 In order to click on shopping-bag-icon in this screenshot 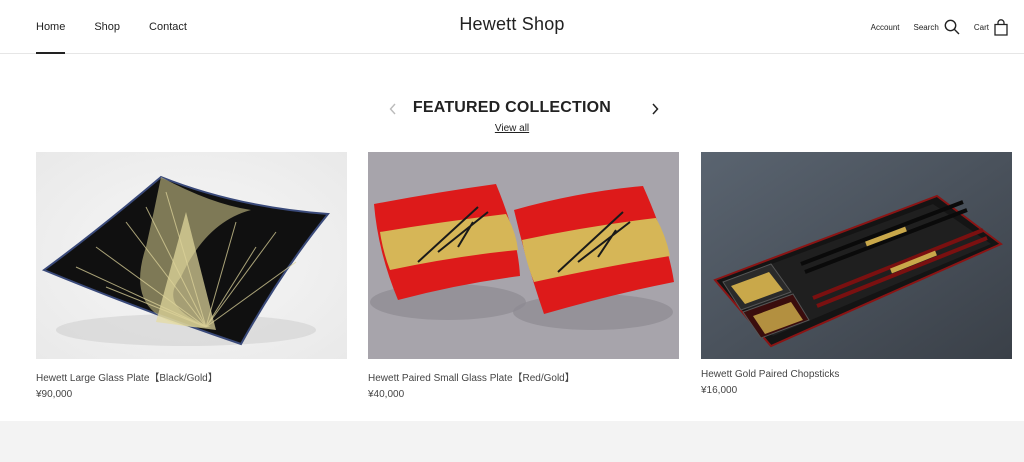, I will do `click(1001, 27)`.